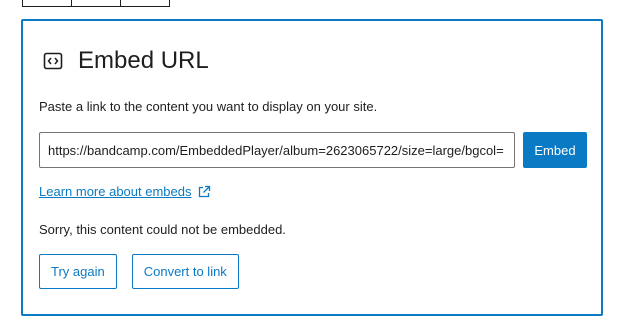 The image size is (639, 326). I want to click on block-toolbar, so click(96, 3).